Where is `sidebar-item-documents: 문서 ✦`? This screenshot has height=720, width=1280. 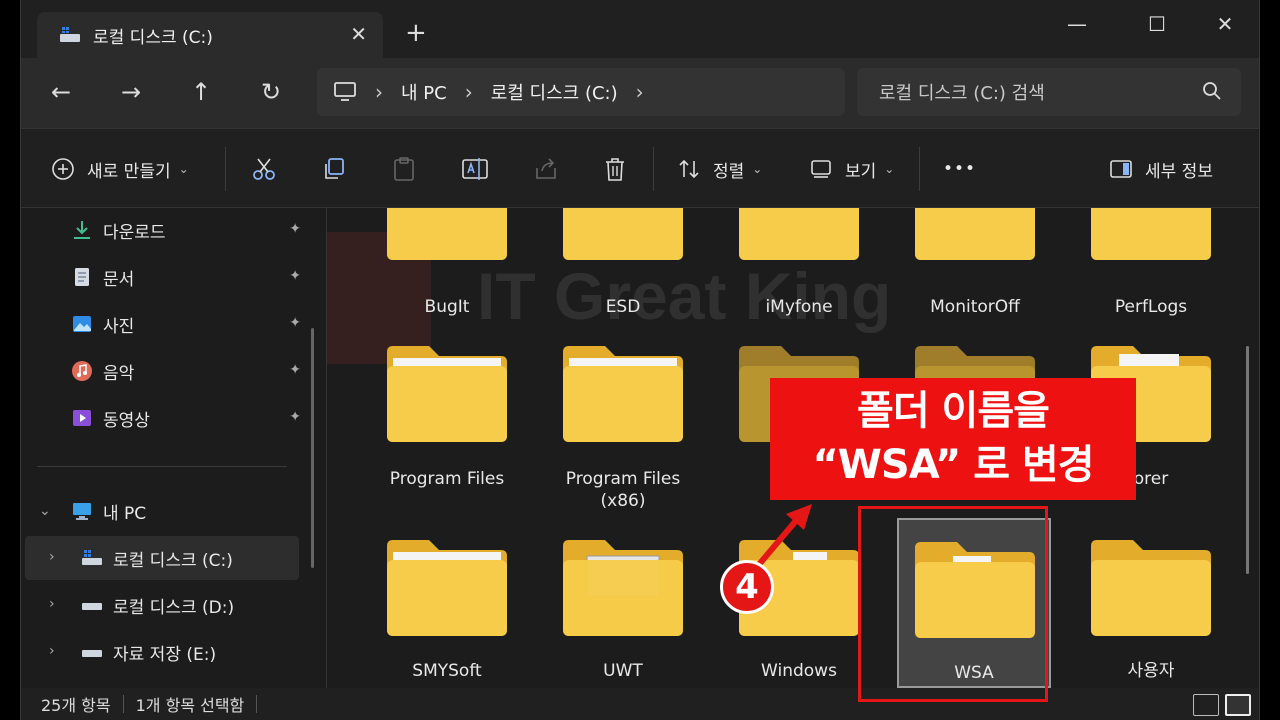
sidebar-item-documents: 문서 ✦ is located at coordinates (166, 277).